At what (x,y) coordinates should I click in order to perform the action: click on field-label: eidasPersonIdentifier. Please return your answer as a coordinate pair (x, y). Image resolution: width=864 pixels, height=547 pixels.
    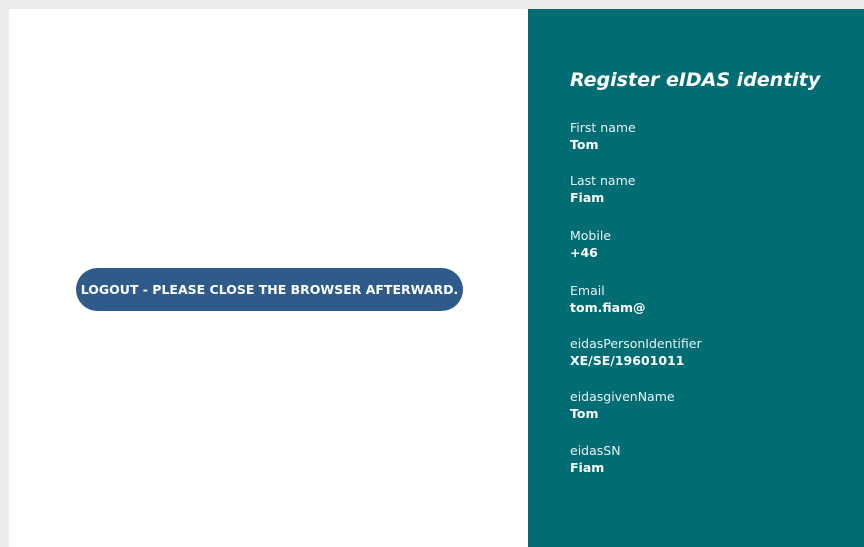
    Looking at the image, I should click on (636, 343).